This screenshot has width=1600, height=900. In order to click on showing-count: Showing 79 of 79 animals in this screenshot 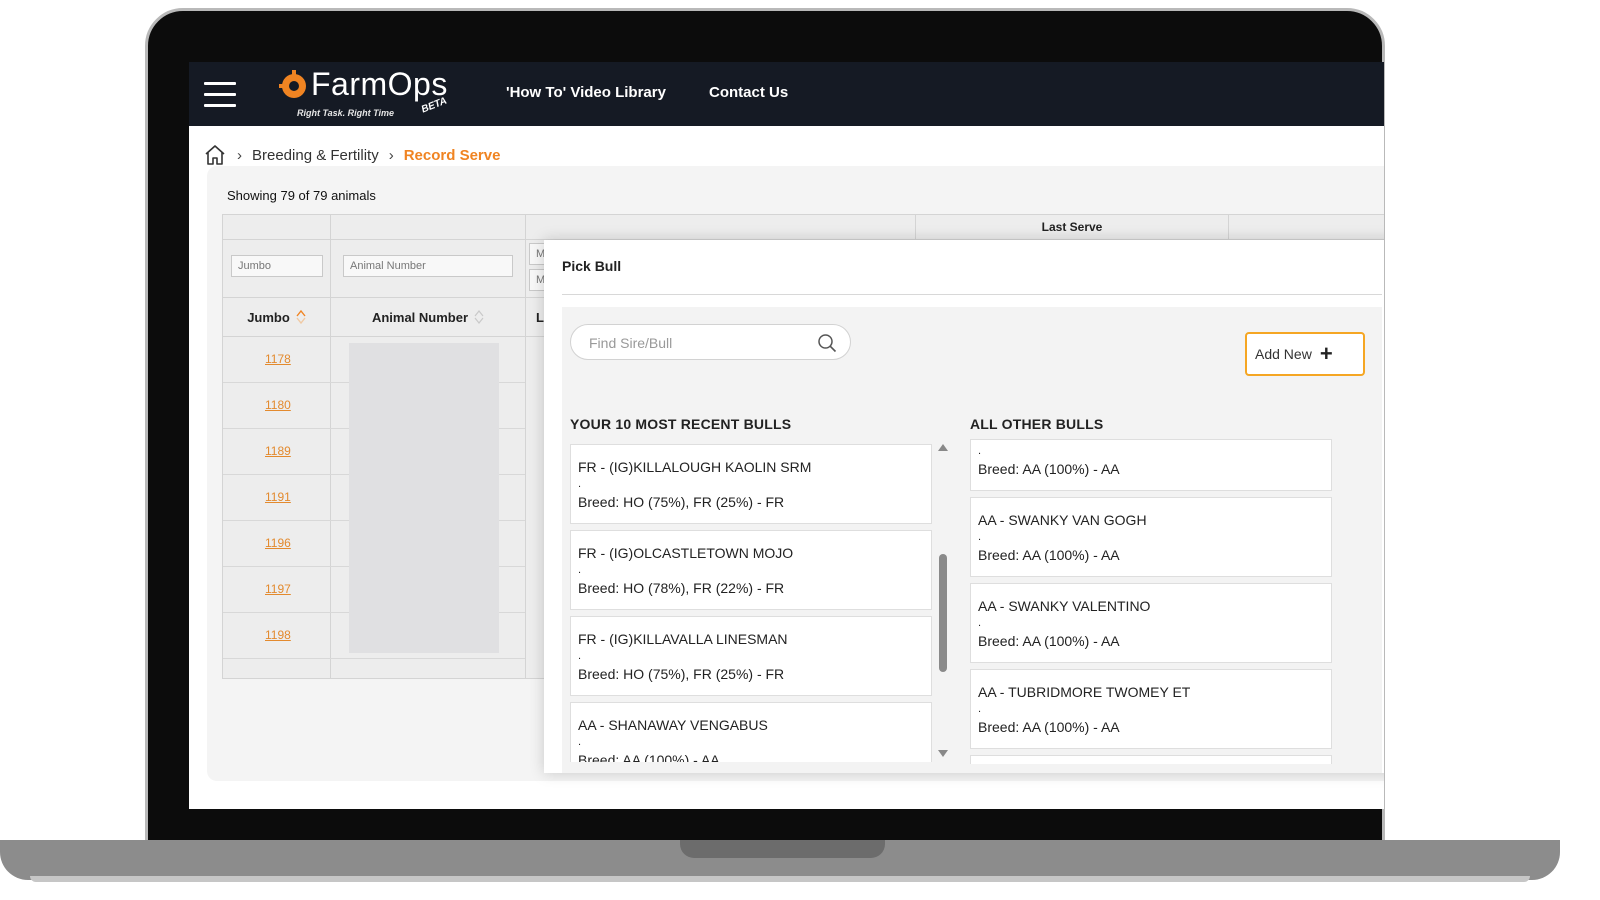, I will do `click(301, 195)`.